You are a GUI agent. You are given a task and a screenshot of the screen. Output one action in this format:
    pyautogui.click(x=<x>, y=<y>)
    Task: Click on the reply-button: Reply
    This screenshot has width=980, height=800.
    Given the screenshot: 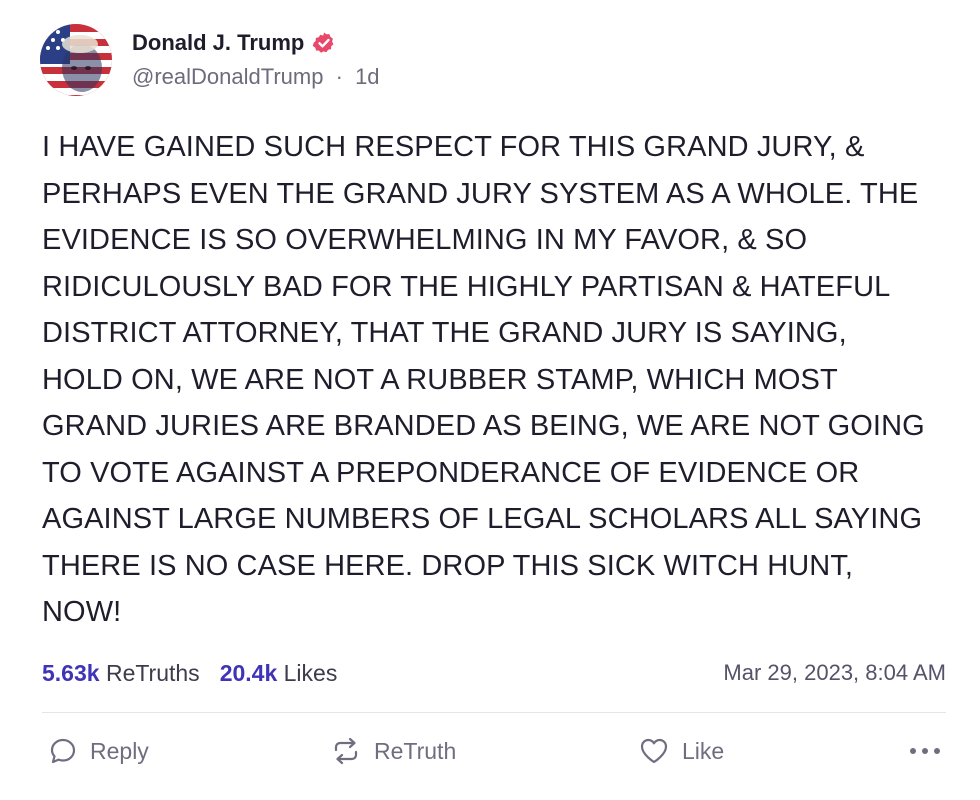 What is the action you would take?
    pyautogui.click(x=98, y=751)
    